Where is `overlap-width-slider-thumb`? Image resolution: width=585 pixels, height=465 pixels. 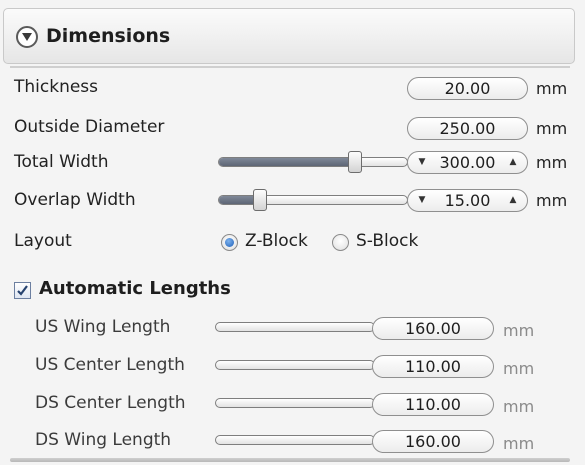
overlap-width-slider-thumb is located at coordinates (259, 200).